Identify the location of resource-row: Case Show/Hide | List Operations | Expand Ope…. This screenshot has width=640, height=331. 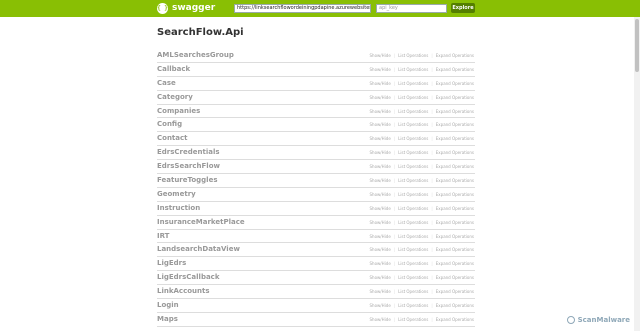
(316, 84).